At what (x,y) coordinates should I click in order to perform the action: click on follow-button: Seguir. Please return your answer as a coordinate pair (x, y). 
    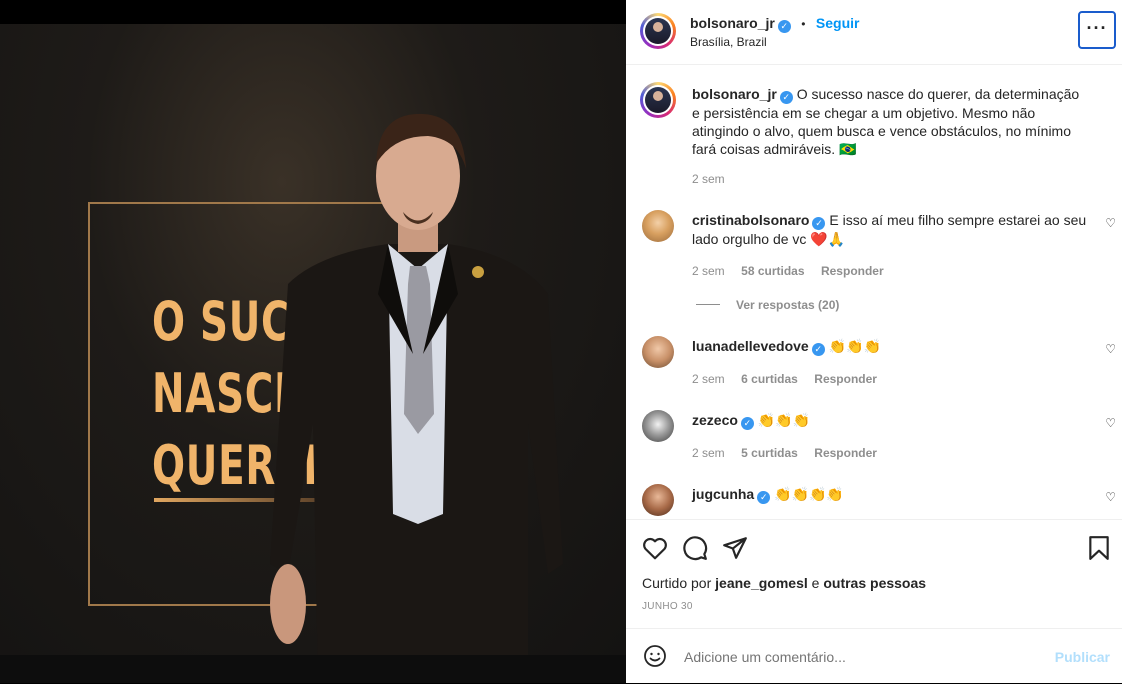
    Looking at the image, I should click on (838, 23).